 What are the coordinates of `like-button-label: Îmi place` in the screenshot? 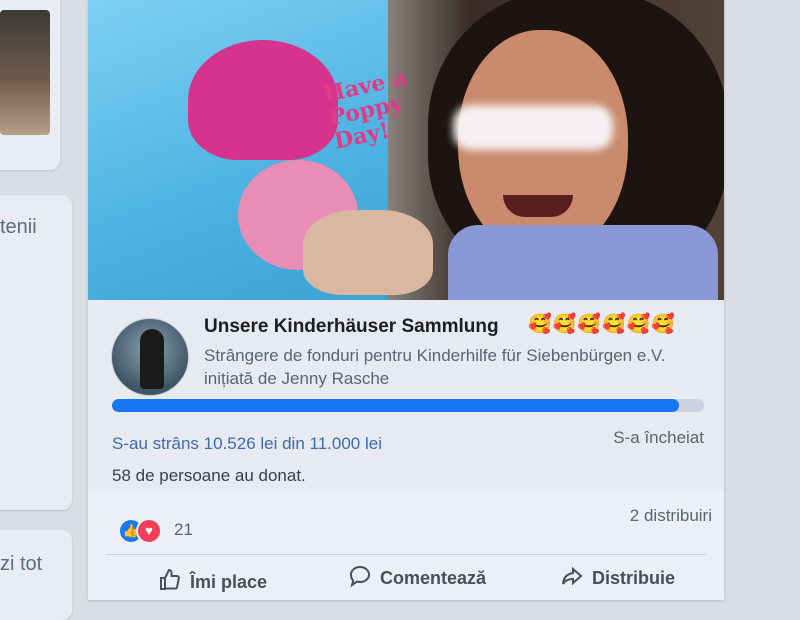 It's located at (229, 582).